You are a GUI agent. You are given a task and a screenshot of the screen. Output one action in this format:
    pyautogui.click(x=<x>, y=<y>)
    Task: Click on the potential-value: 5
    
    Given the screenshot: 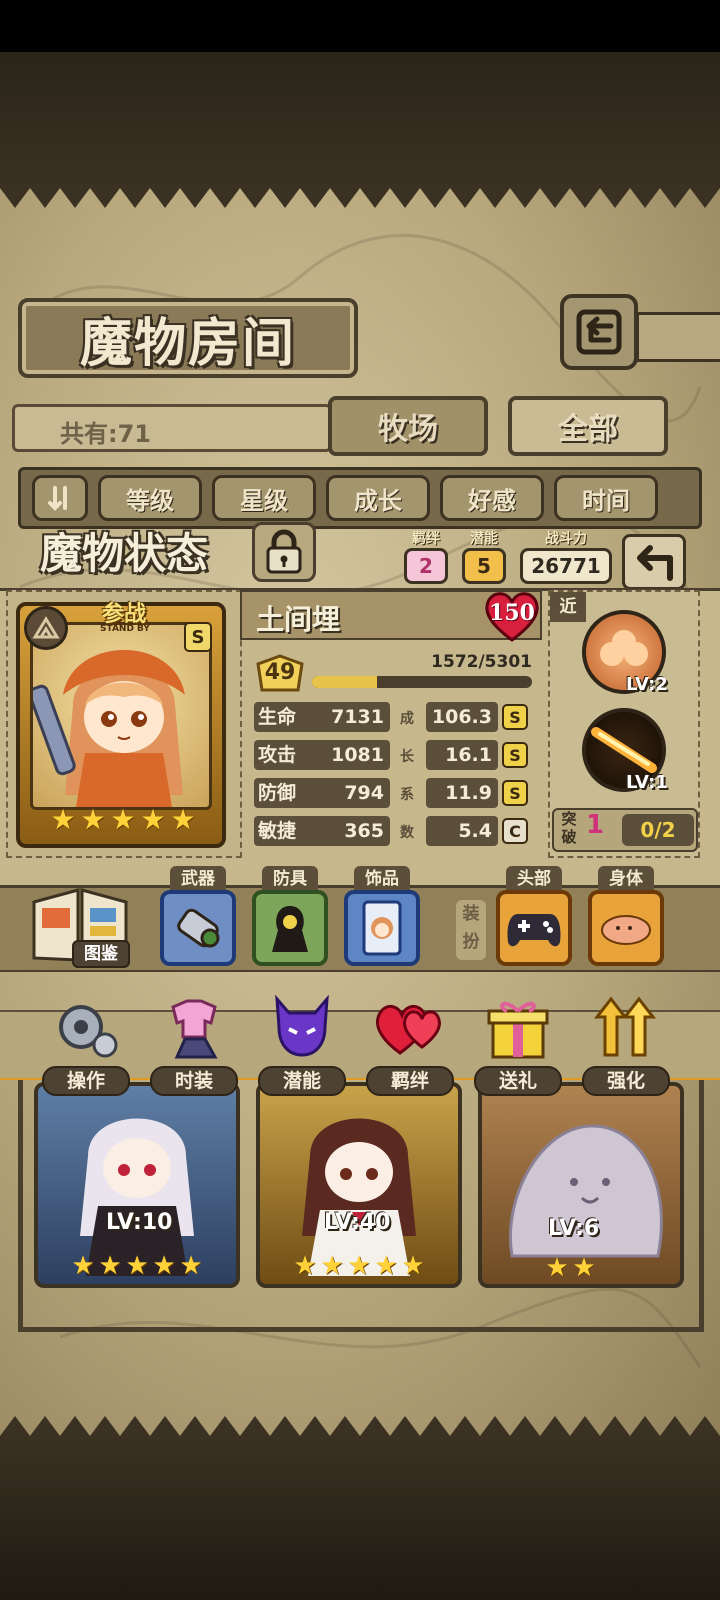 What is the action you would take?
    pyautogui.click(x=484, y=566)
    